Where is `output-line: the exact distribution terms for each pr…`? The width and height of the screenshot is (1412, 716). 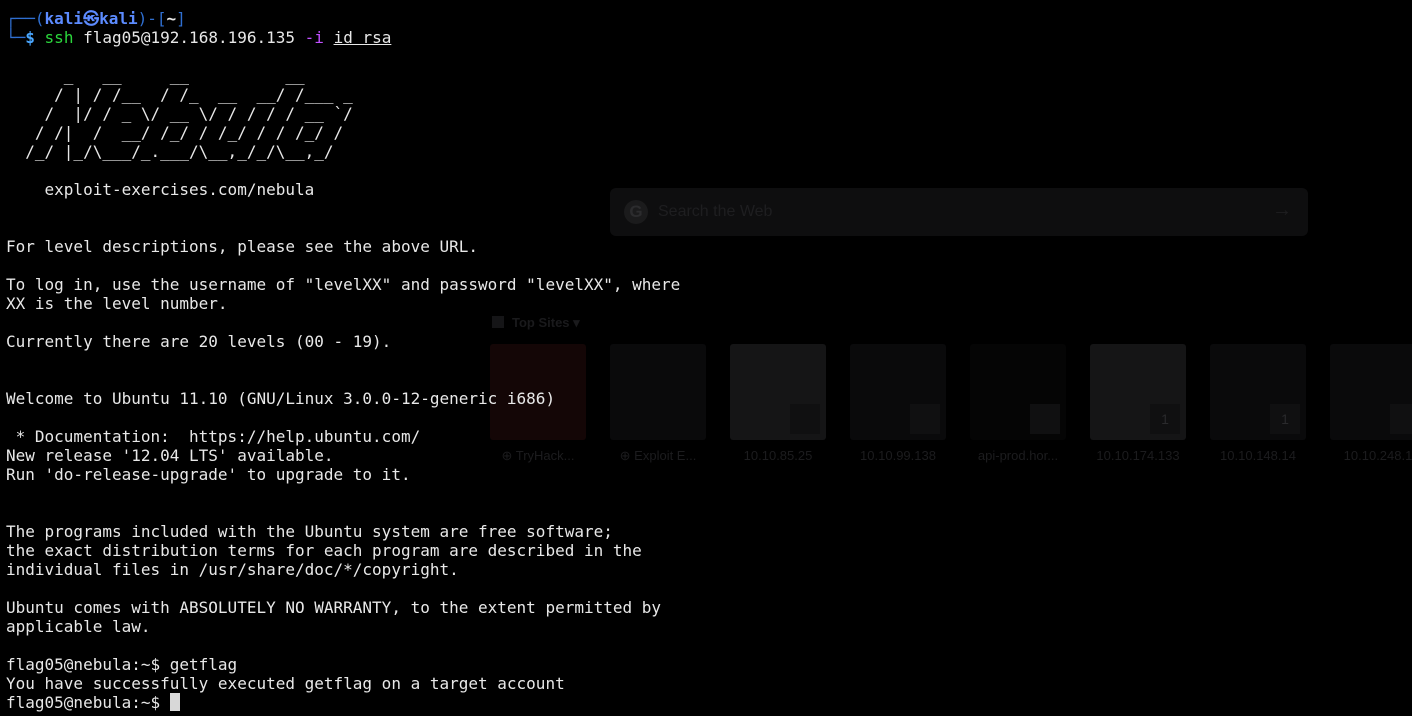 output-line: the exact distribution terms for each pr… is located at coordinates (324, 550).